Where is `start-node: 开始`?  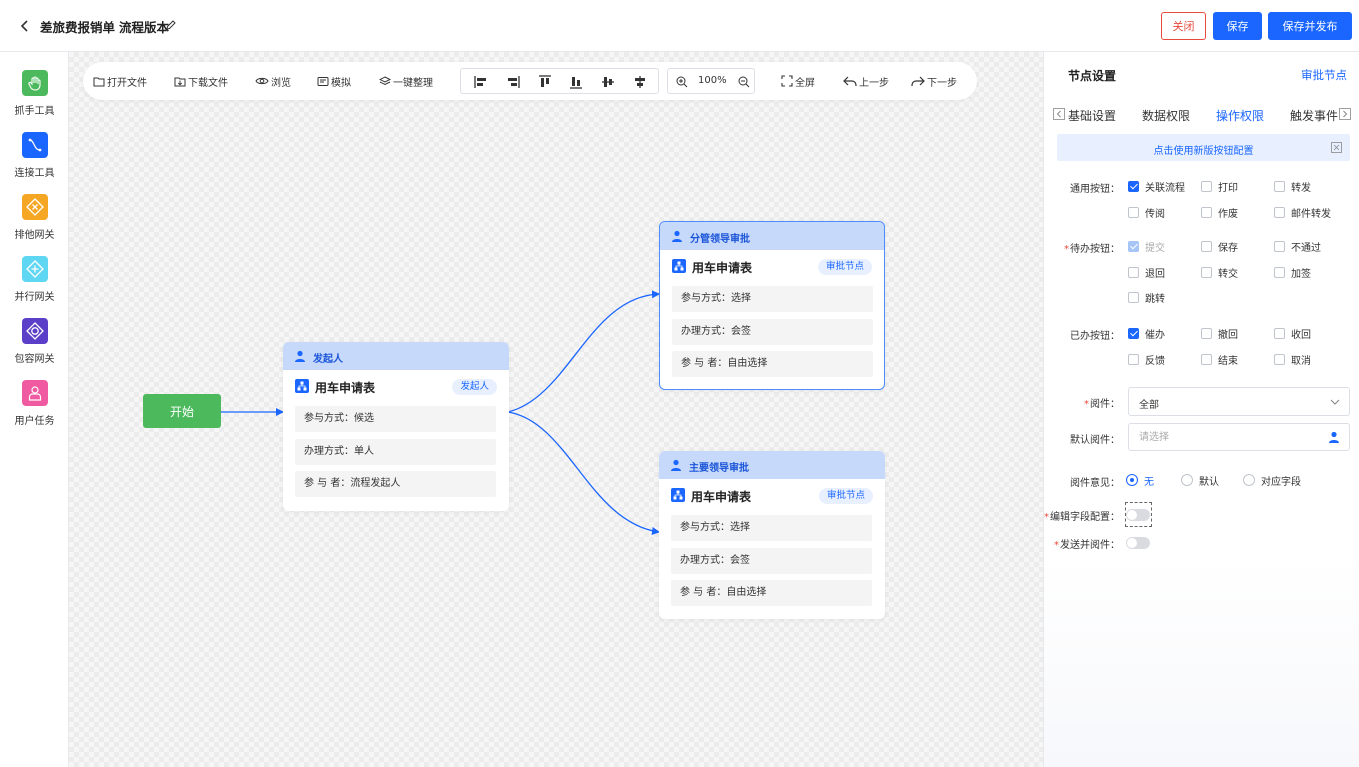 start-node: 开始 is located at coordinates (182, 411).